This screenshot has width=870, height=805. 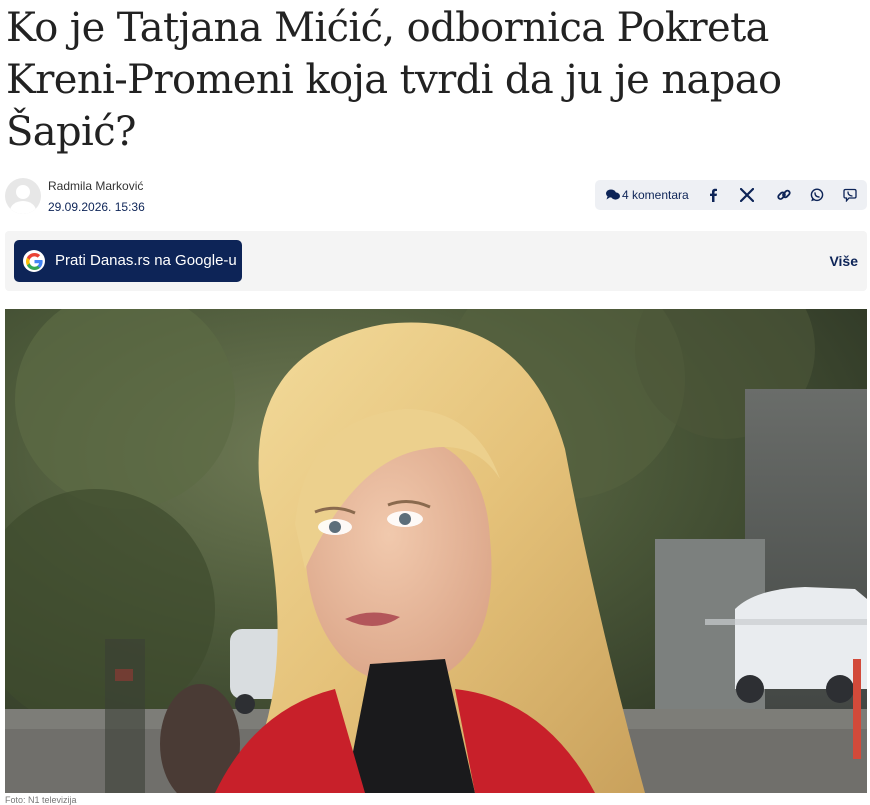 I want to click on google-icon, so click(x=34, y=261).